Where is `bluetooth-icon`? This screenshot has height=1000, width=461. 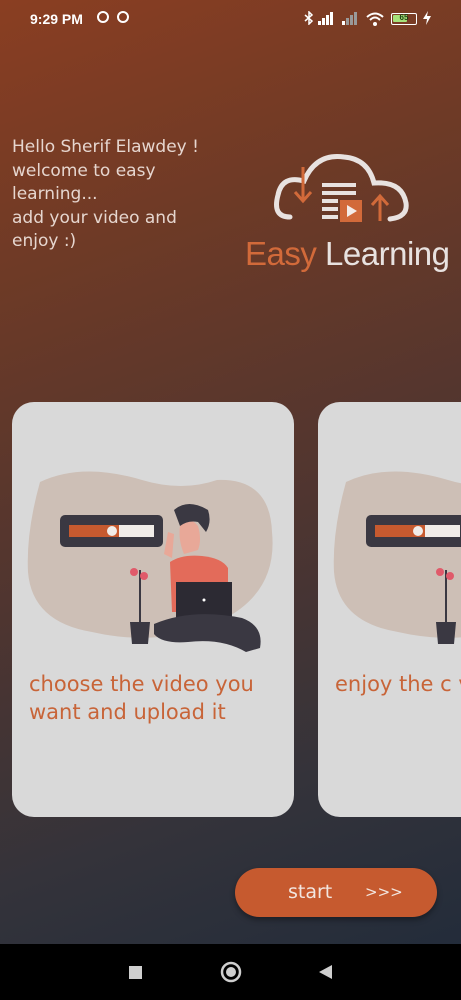 bluetooth-icon is located at coordinates (309, 18).